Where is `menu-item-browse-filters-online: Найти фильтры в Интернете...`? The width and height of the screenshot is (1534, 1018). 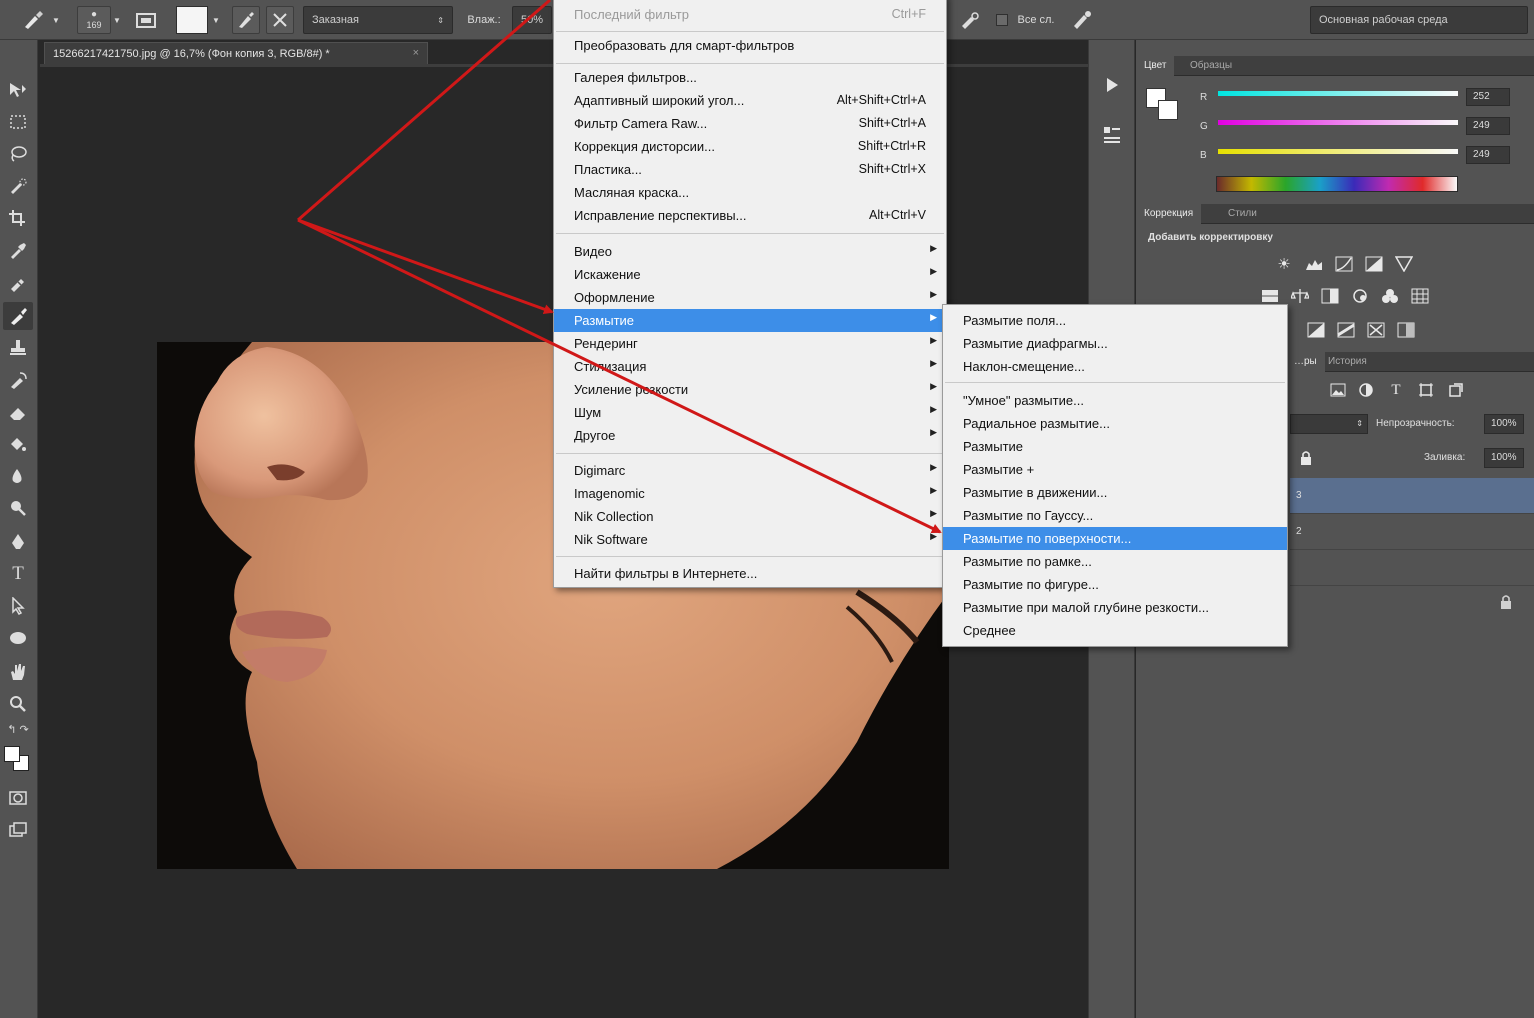
menu-item-browse-filters-online: Найти фильтры в Интернете... is located at coordinates (750, 573).